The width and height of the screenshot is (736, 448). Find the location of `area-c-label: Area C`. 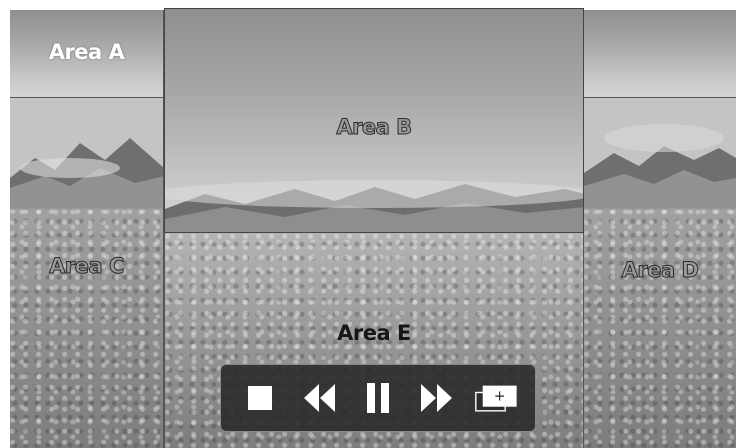

area-c-label: Area C is located at coordinates (87, 266).